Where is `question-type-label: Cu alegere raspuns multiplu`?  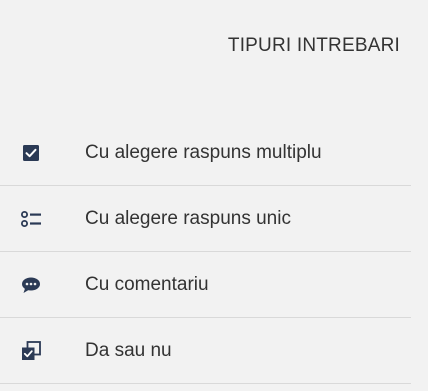
question-type-label: Cu alegere raspuns multiplu is located at coordinates (203, 152).